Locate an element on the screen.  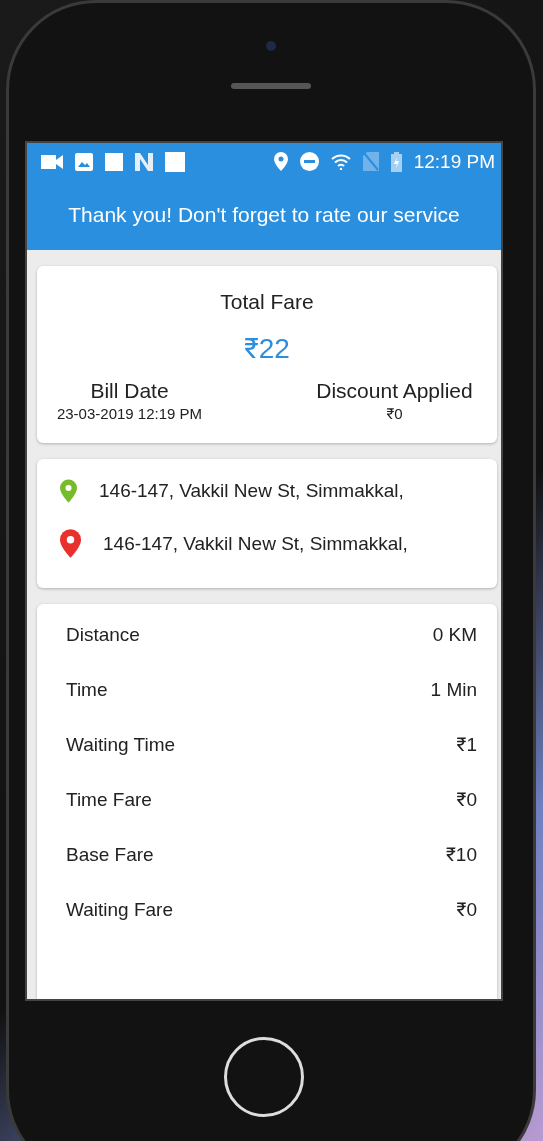
video-camera-icon is located at coordinates (52, 161).